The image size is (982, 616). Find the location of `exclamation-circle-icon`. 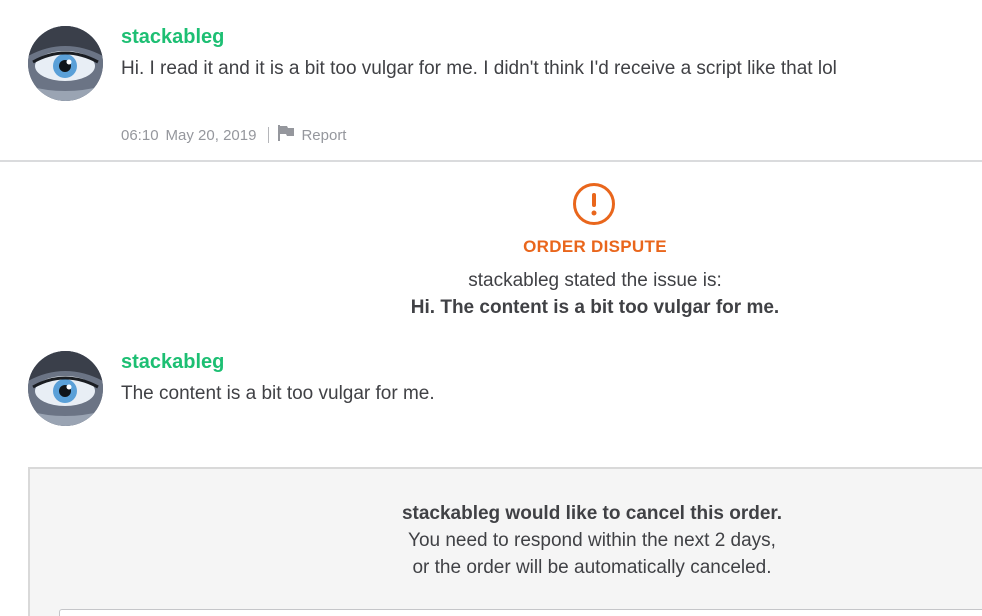

exclamation-circle-icon is located at coordinates (594, 206).